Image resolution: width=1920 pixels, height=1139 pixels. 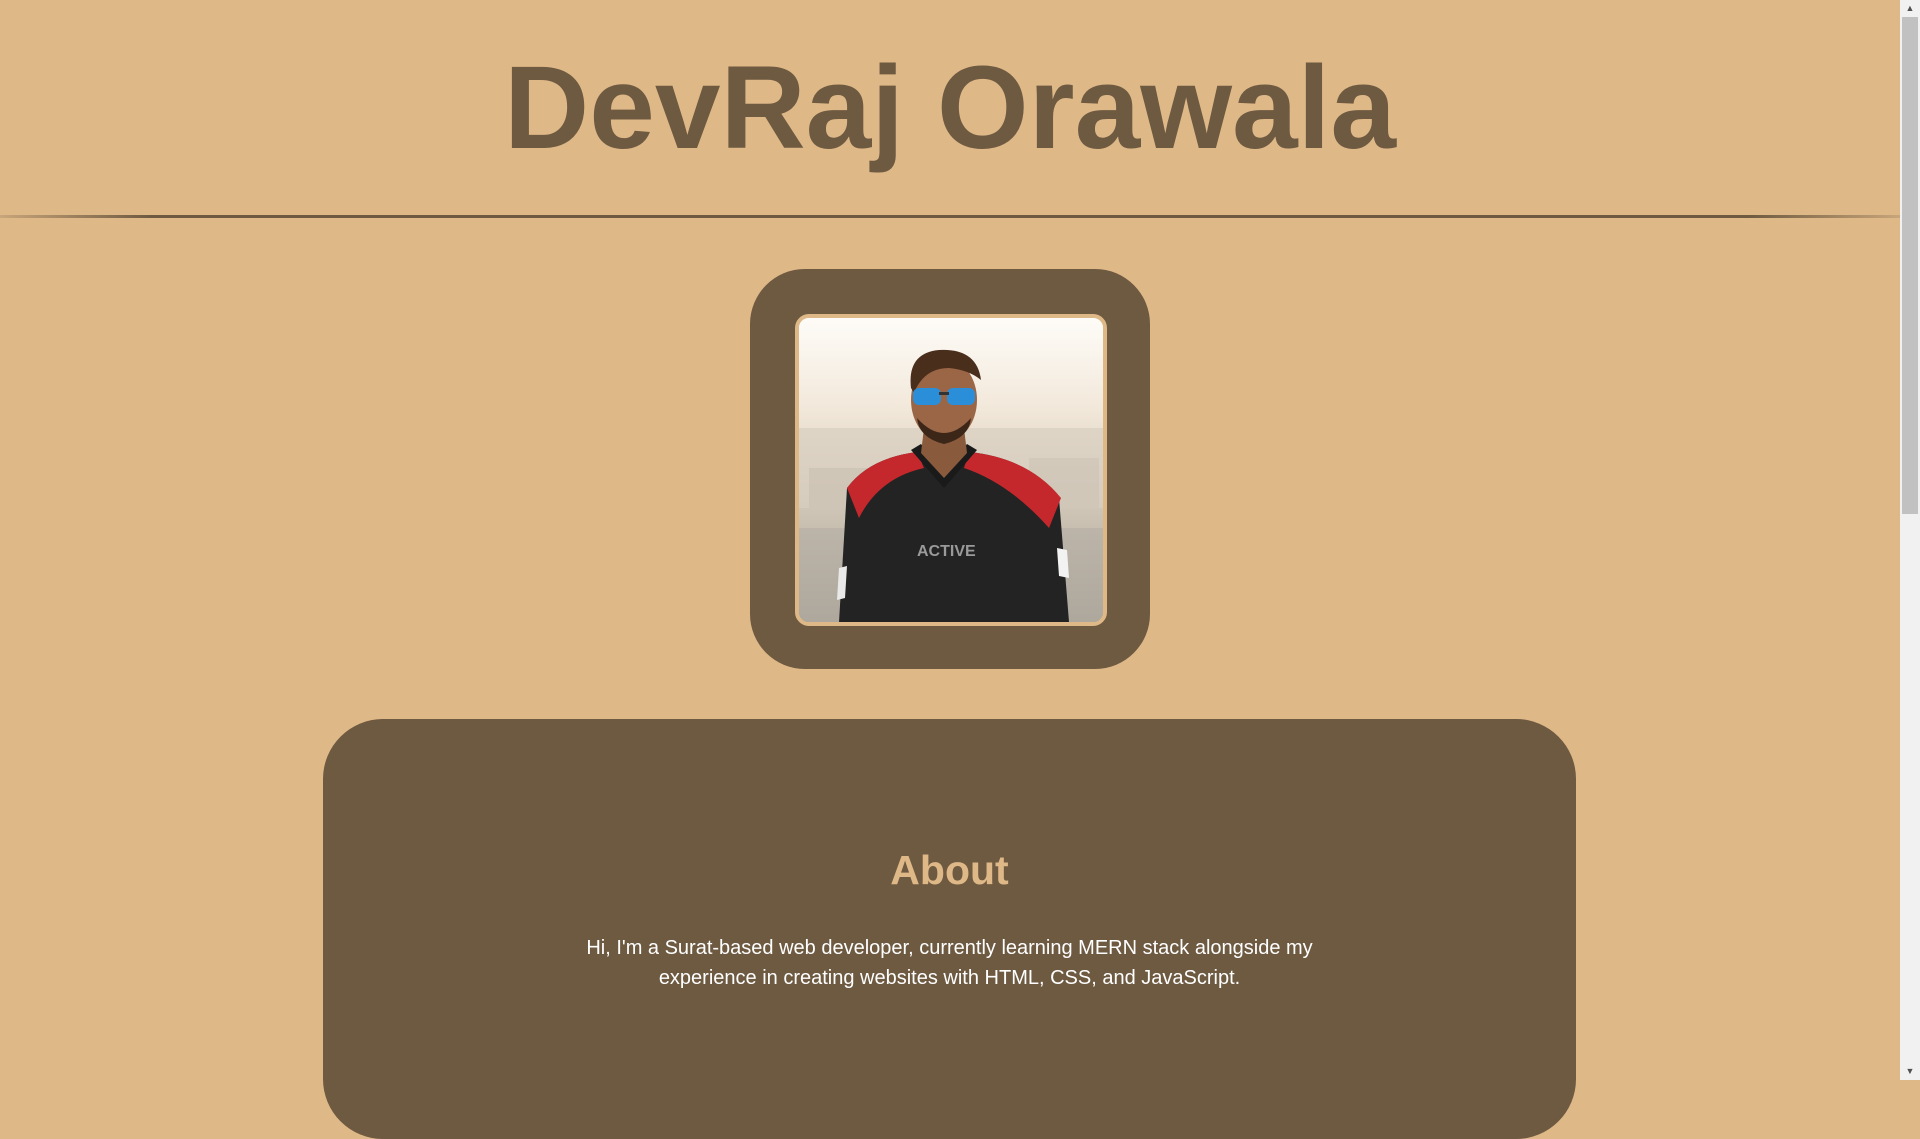 I want to click on profile-photo-image: ACTIVE, so click(x=951, y=470).